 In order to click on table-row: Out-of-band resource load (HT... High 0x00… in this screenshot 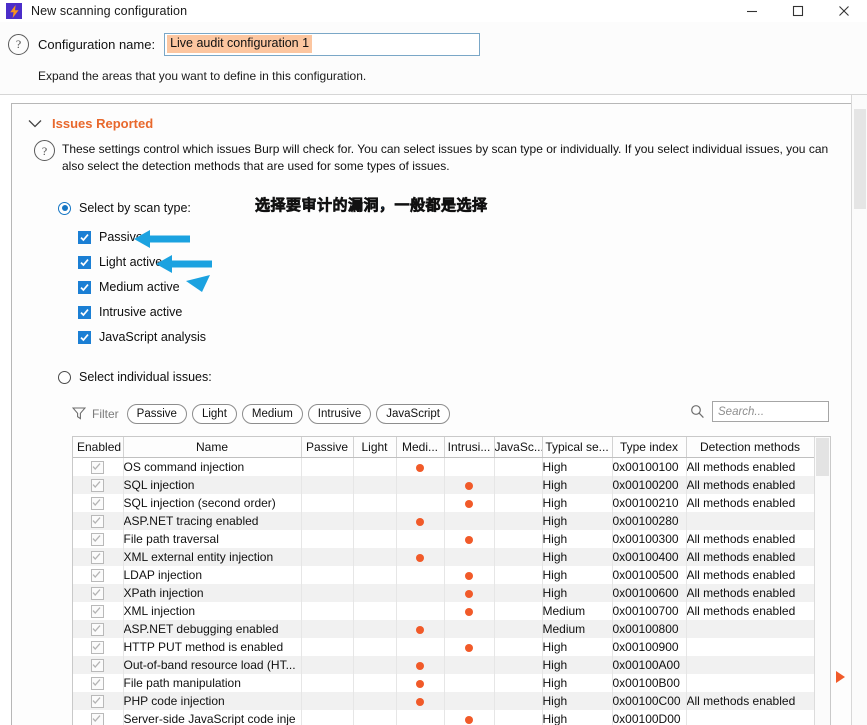, I will do `click(444, 665)`.